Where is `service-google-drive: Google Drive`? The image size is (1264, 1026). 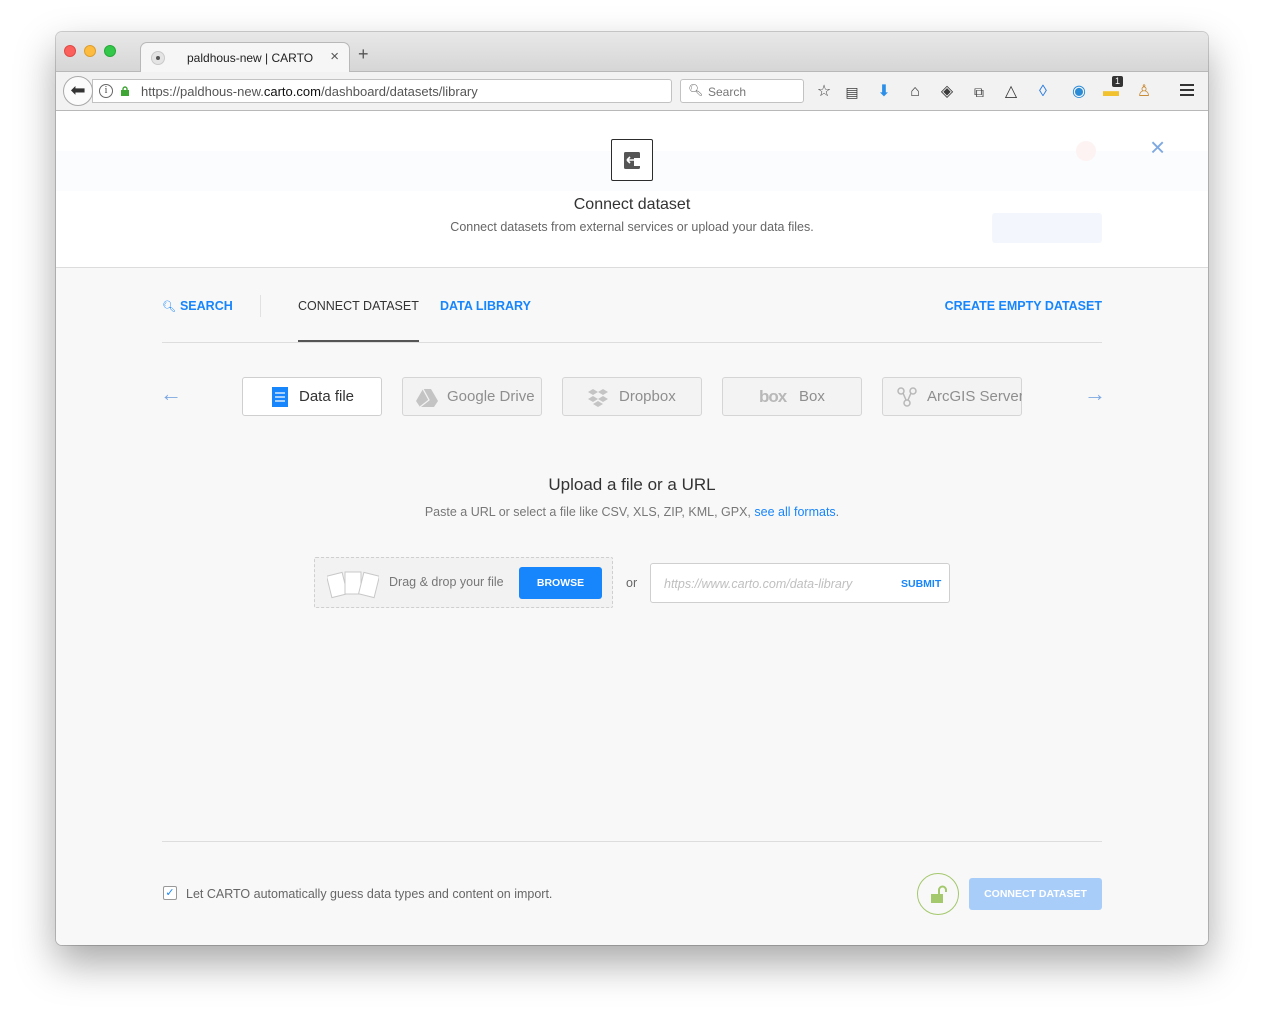
service-google-drive: Google Drive is located at coordinates (472, 396).